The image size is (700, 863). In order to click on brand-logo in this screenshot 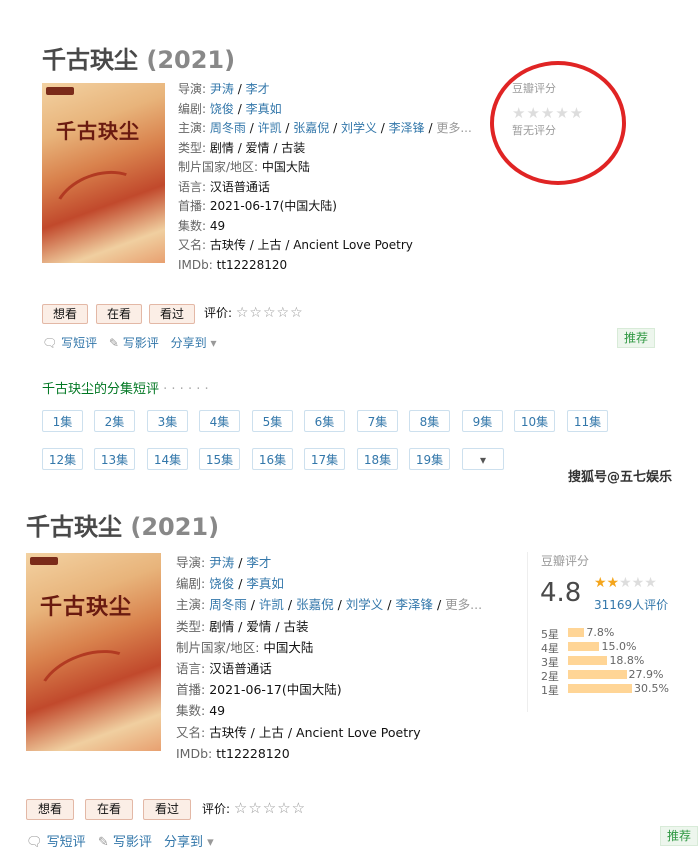, I will do `click(60, 91)`.